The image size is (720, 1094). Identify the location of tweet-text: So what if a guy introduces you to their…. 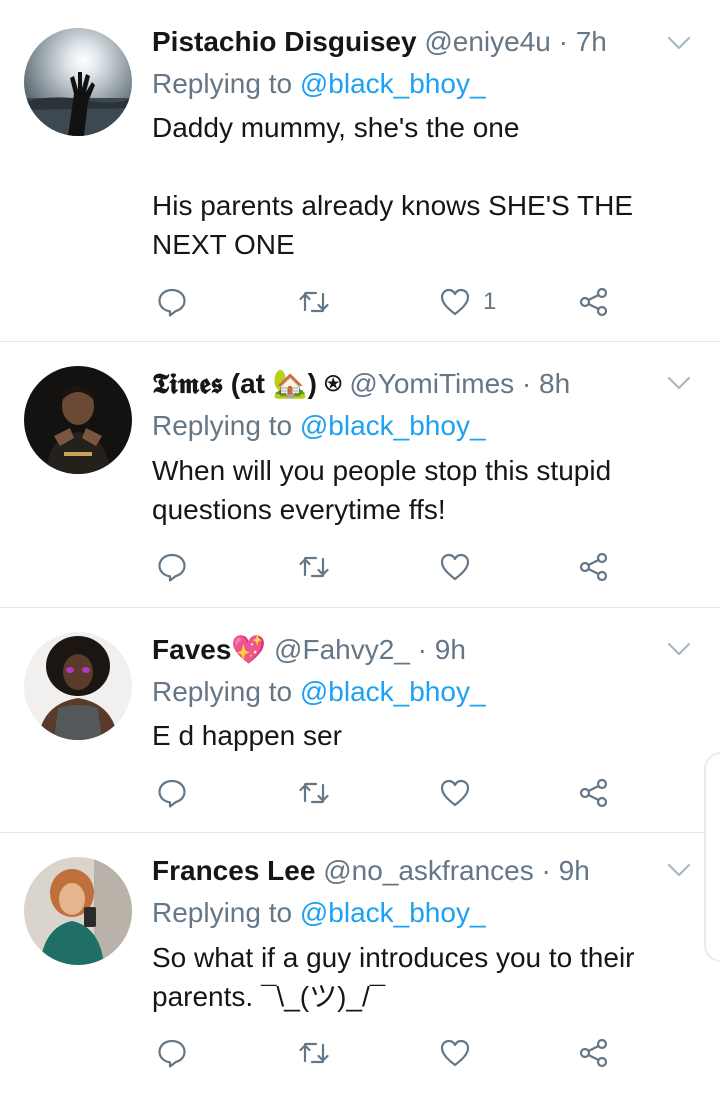
(397, 977).